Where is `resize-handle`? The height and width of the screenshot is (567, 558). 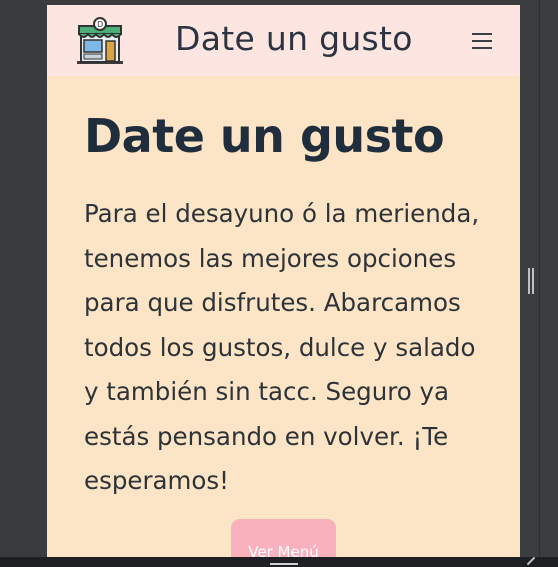 resize-handle is located at coordinates (531, 281).